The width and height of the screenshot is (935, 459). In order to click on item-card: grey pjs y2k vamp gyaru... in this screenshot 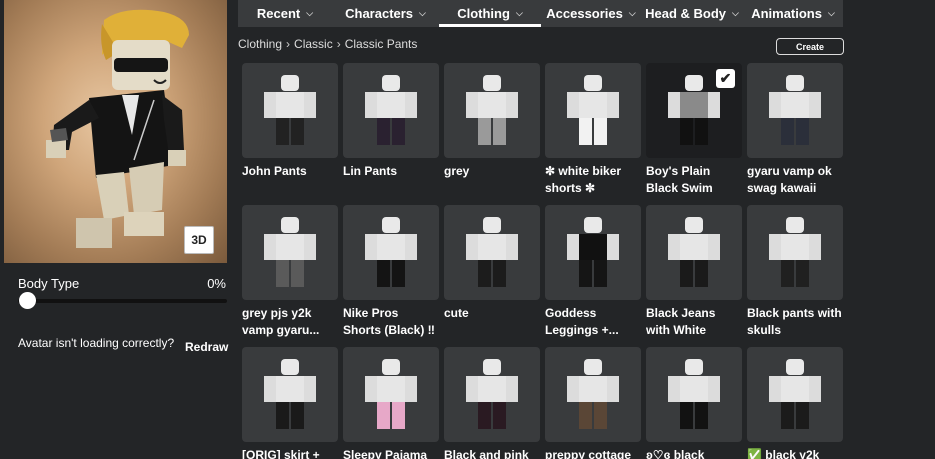, I will do `click(290, 272)`.